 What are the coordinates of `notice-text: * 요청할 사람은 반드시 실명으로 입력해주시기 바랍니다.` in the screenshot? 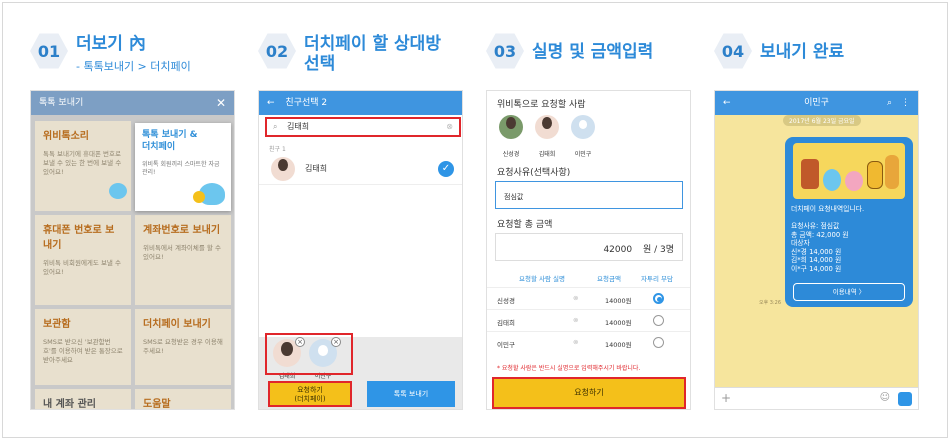 It's located at (569, 368).